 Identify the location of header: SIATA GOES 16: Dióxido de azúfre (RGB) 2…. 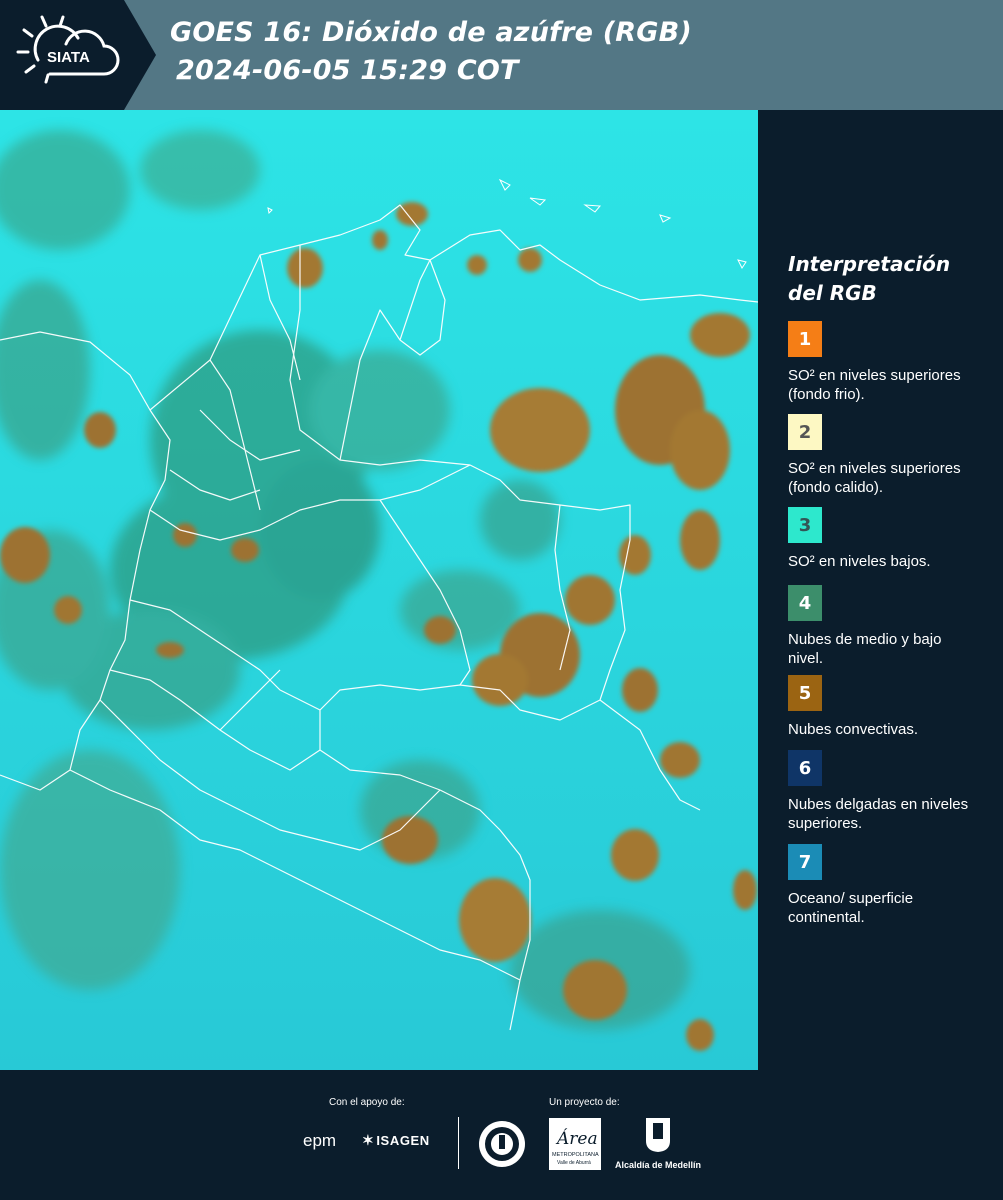
(501, 55).